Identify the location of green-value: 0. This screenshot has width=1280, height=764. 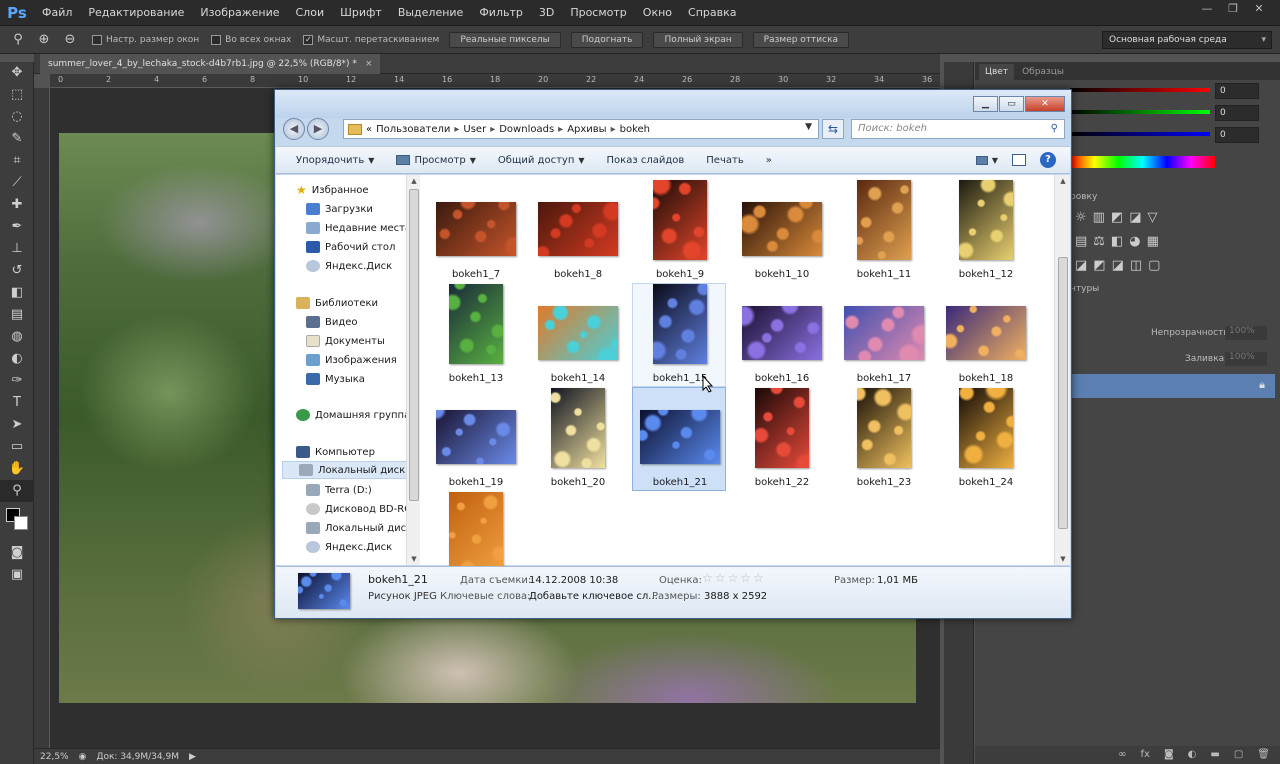
(1237, 113).